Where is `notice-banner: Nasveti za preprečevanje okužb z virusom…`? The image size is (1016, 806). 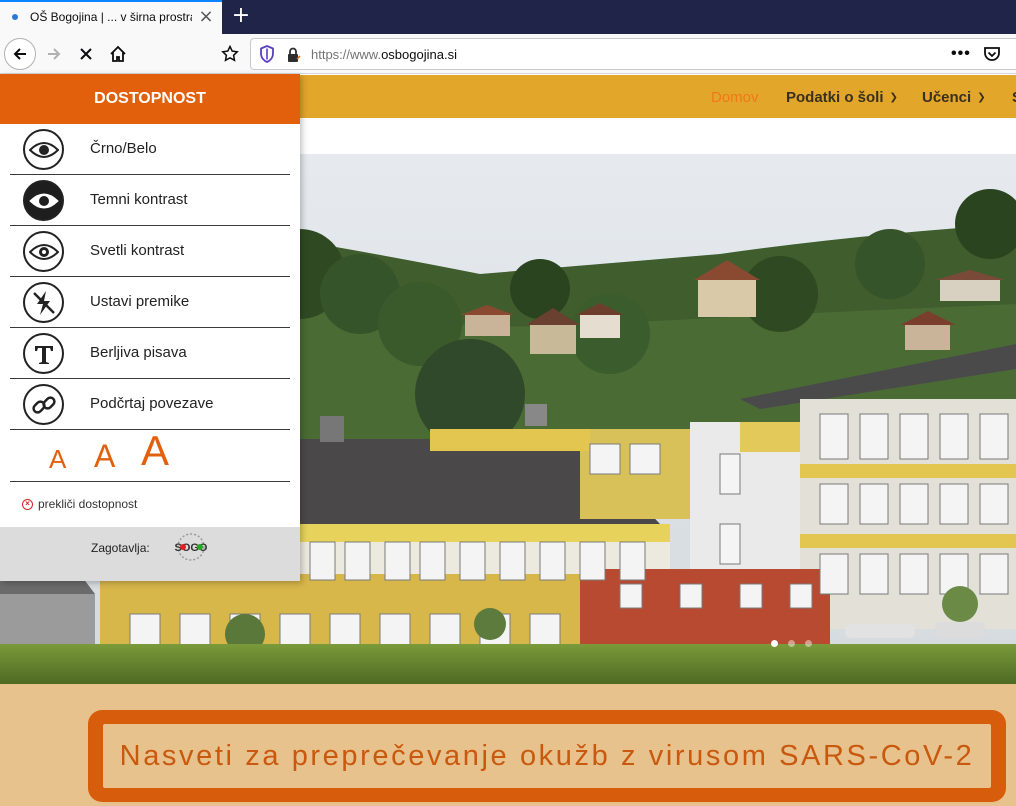 notice-banner: Nasveti za preprečevanje okužb z virusom… is located at coordinates (547, 756).